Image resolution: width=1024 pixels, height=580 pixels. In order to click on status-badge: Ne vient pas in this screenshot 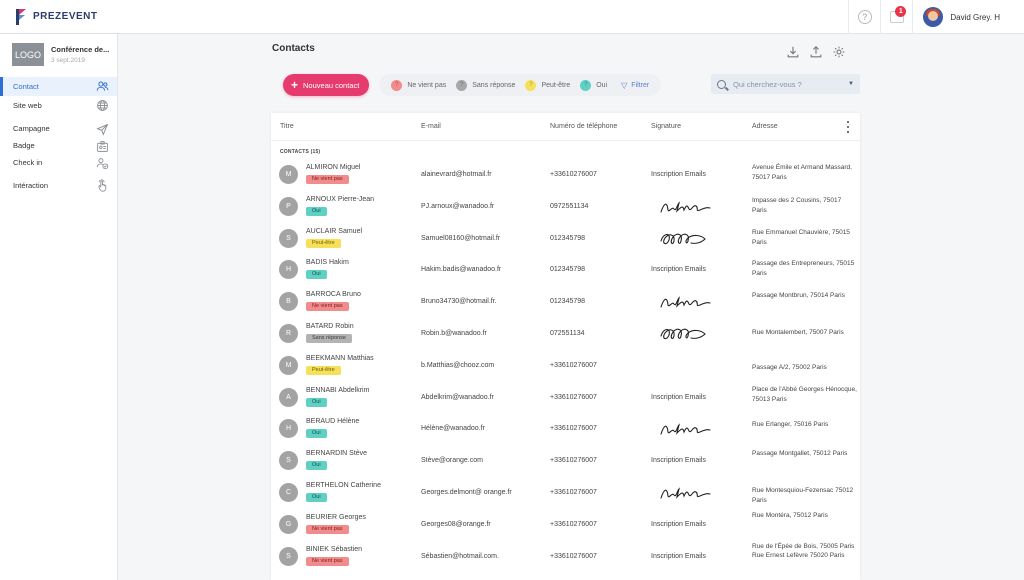, I will do `click(327, 561)`.